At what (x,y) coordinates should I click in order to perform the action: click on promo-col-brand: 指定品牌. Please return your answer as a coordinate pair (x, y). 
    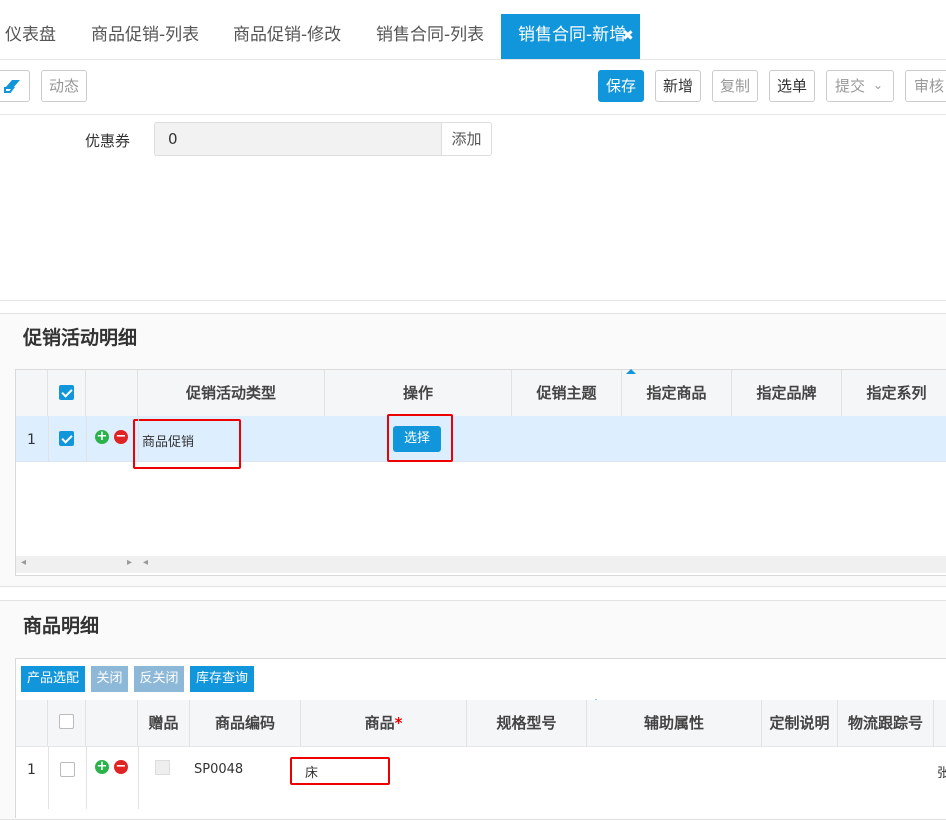
    Looking at the image, I should click on (787, 393).